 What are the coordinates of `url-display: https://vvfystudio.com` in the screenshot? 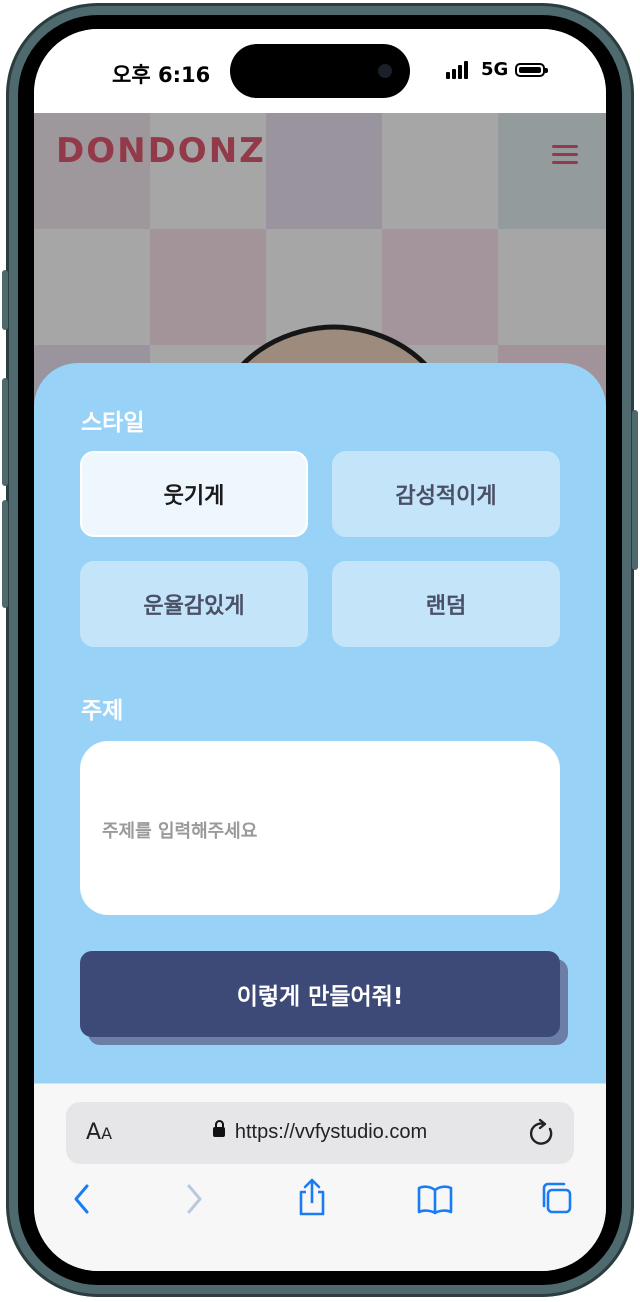 It's located at (320, 1132).